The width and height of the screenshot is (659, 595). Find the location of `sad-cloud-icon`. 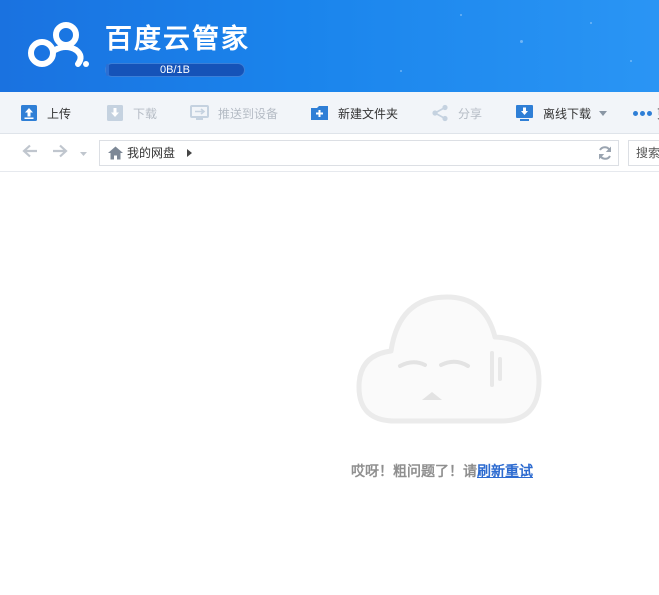

sad-cloud-icon is located at coordinates (449, 359).